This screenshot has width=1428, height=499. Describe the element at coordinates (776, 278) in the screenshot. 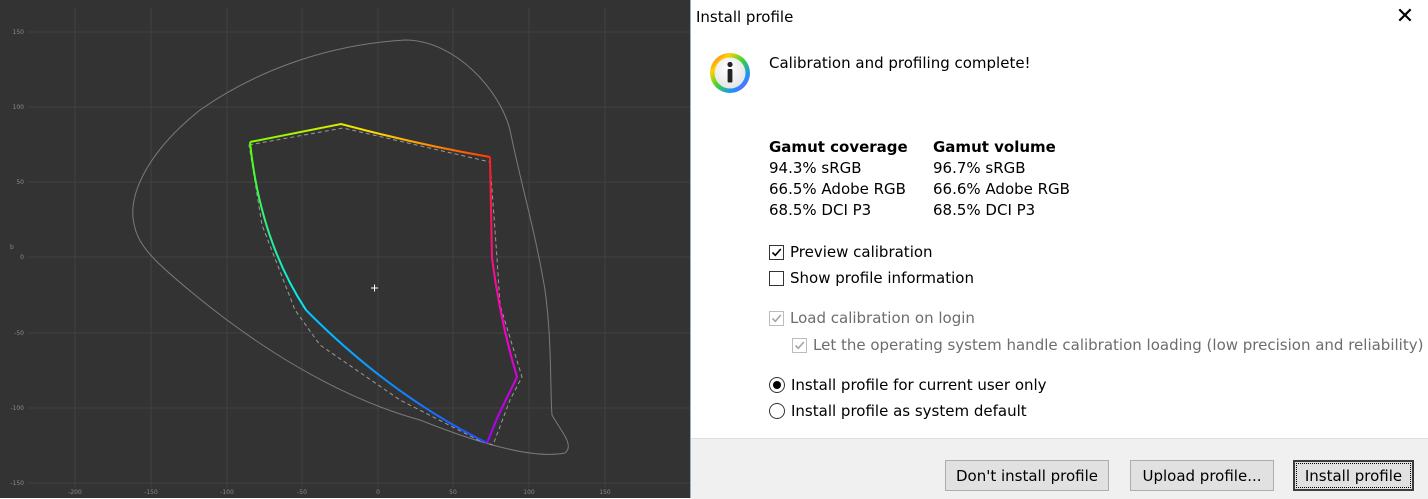

I see `show-profile-information-checkbox` at that location.